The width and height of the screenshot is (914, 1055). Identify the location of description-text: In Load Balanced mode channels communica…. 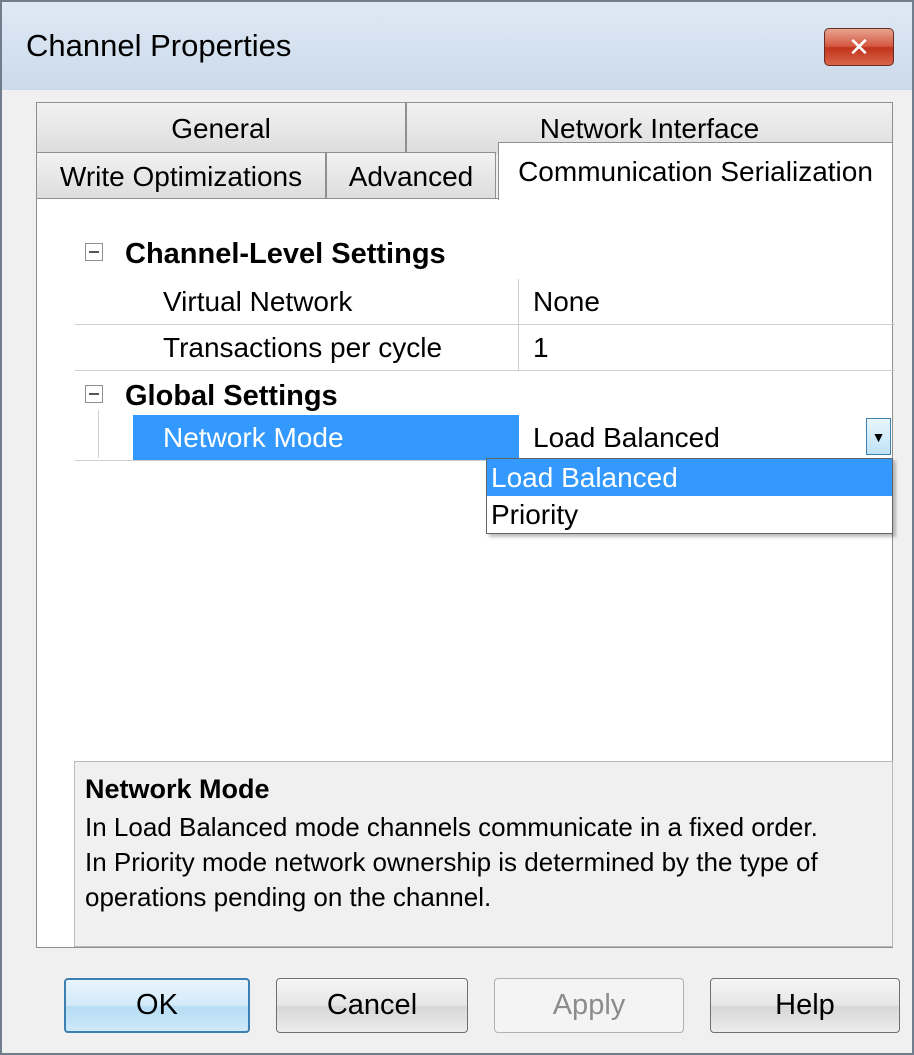
(485, 862).